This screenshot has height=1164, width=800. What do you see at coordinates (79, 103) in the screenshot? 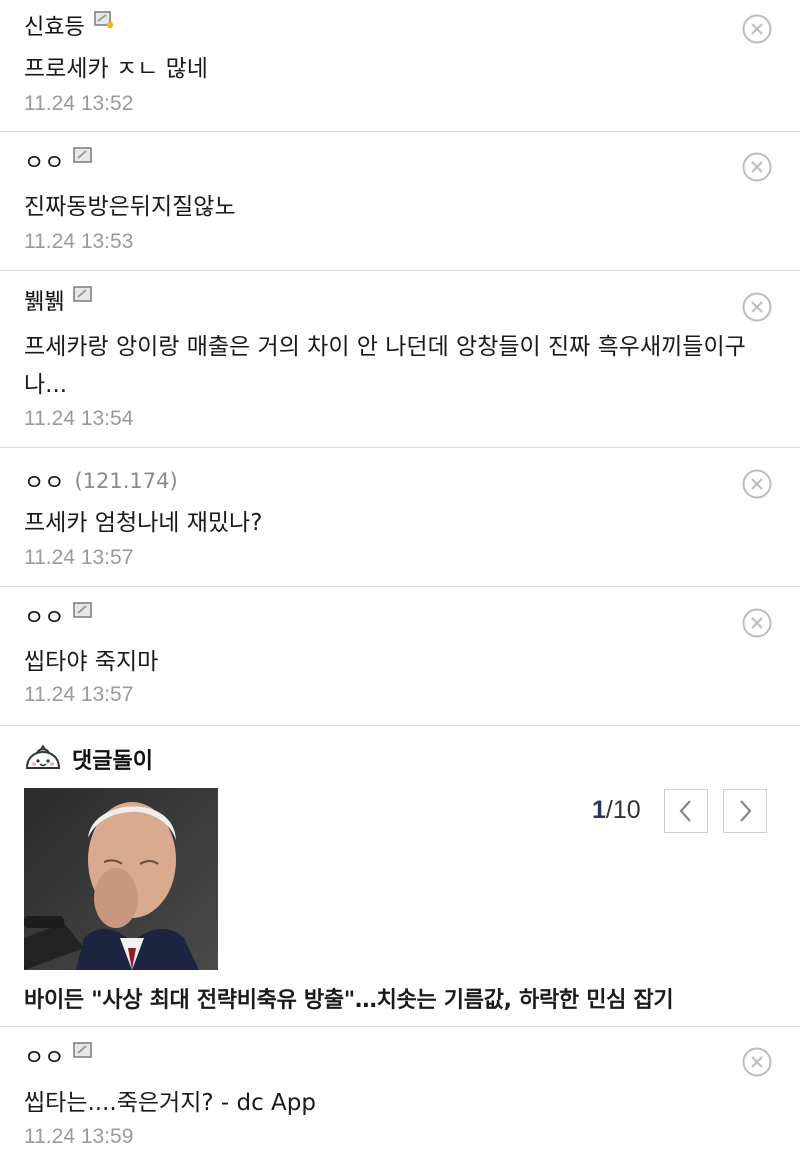
I see `comment-date: 11.24 13:52` at bounding box center [79, 103].